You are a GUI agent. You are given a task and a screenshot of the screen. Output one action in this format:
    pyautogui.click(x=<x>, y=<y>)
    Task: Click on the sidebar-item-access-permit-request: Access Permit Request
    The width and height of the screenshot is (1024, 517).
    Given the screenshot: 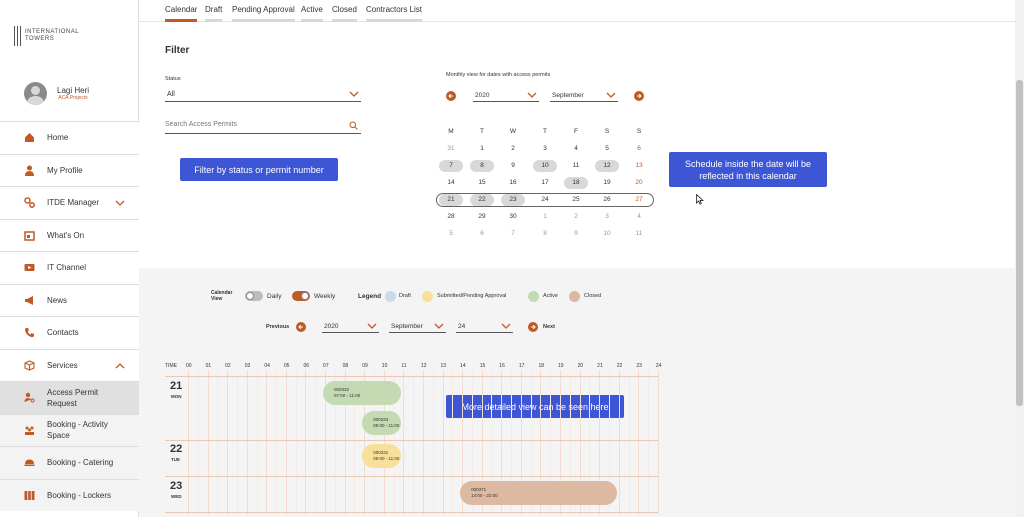 What is the action you would take?
    pyautogui.click(x=69, y=397)
    